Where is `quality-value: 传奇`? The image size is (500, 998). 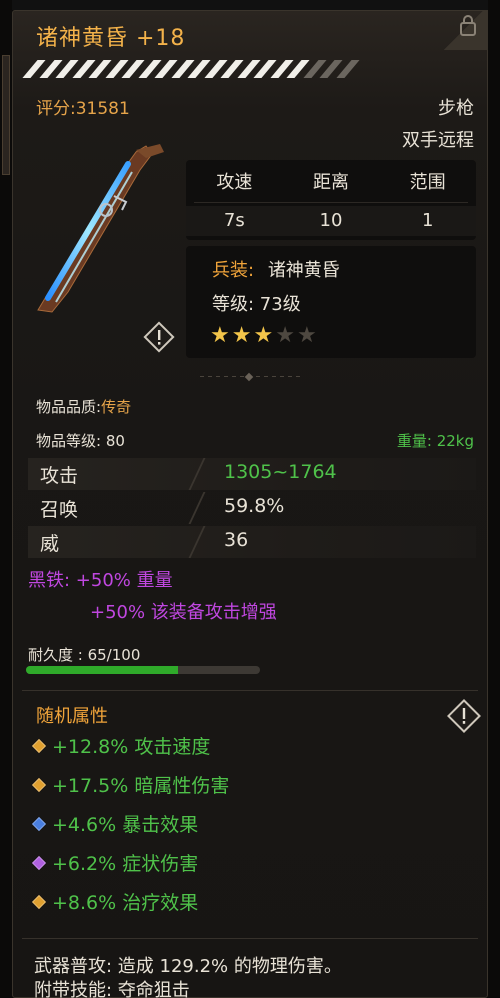
quality-value: 传奇 is located at coordinates (116, 407).